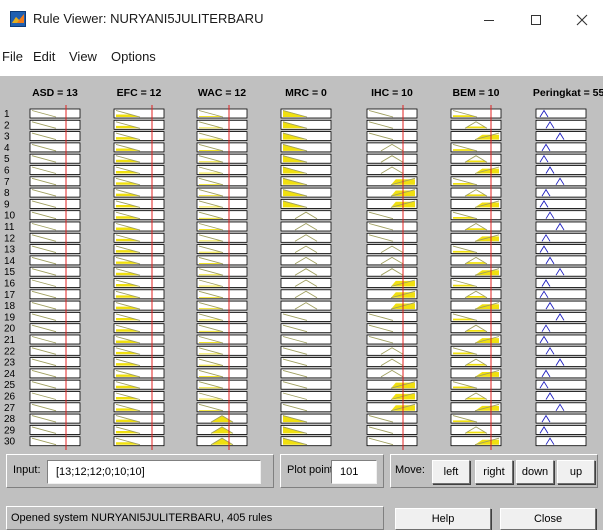  I want to click on maximize-icon, so click(536, 20).